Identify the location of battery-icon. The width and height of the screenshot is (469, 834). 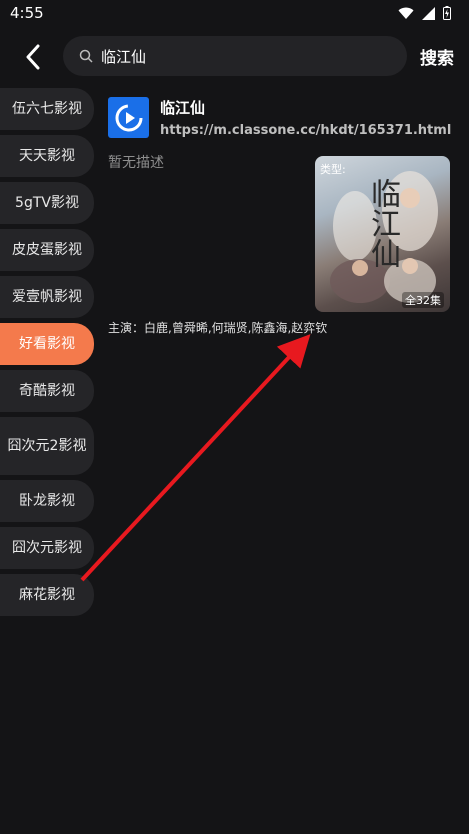
(447, 13).